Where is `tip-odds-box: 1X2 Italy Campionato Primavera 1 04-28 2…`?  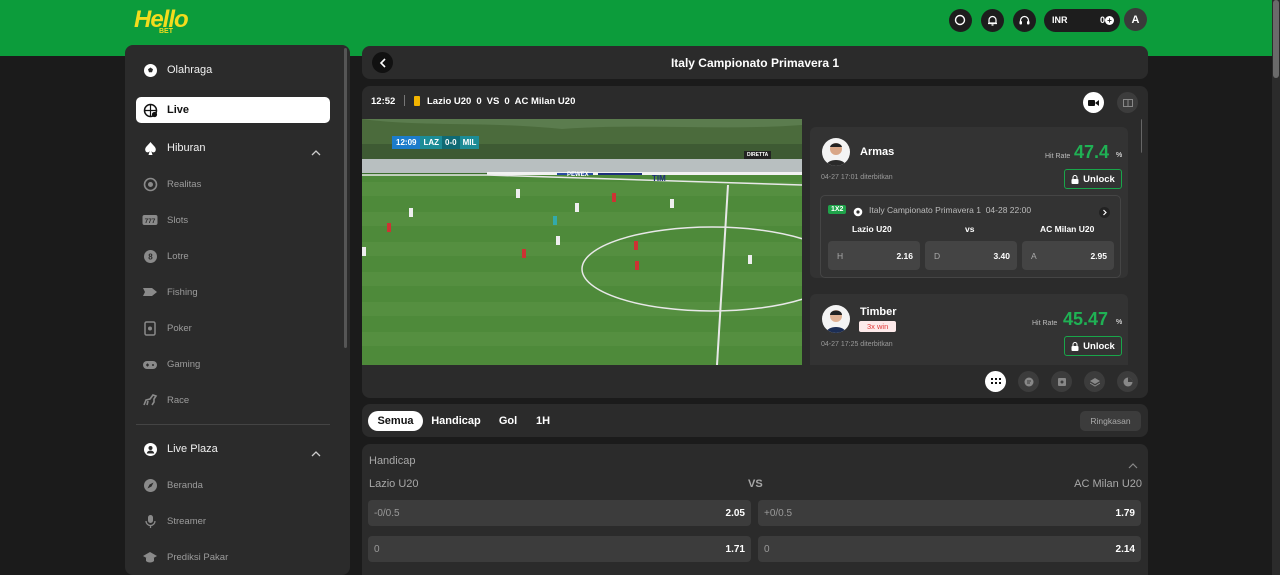
tip-odds-box: 1X2 Italy Campionato Primavera 1 04-28 2… is located at coordinates (970, 236).